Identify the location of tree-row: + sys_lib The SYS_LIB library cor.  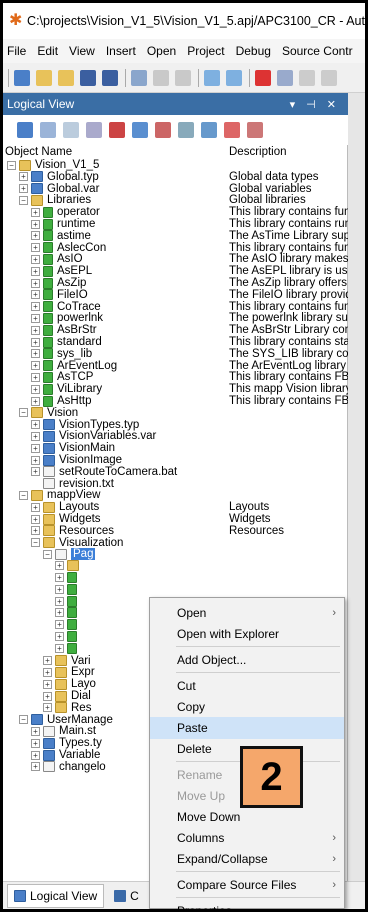
(175, 354).